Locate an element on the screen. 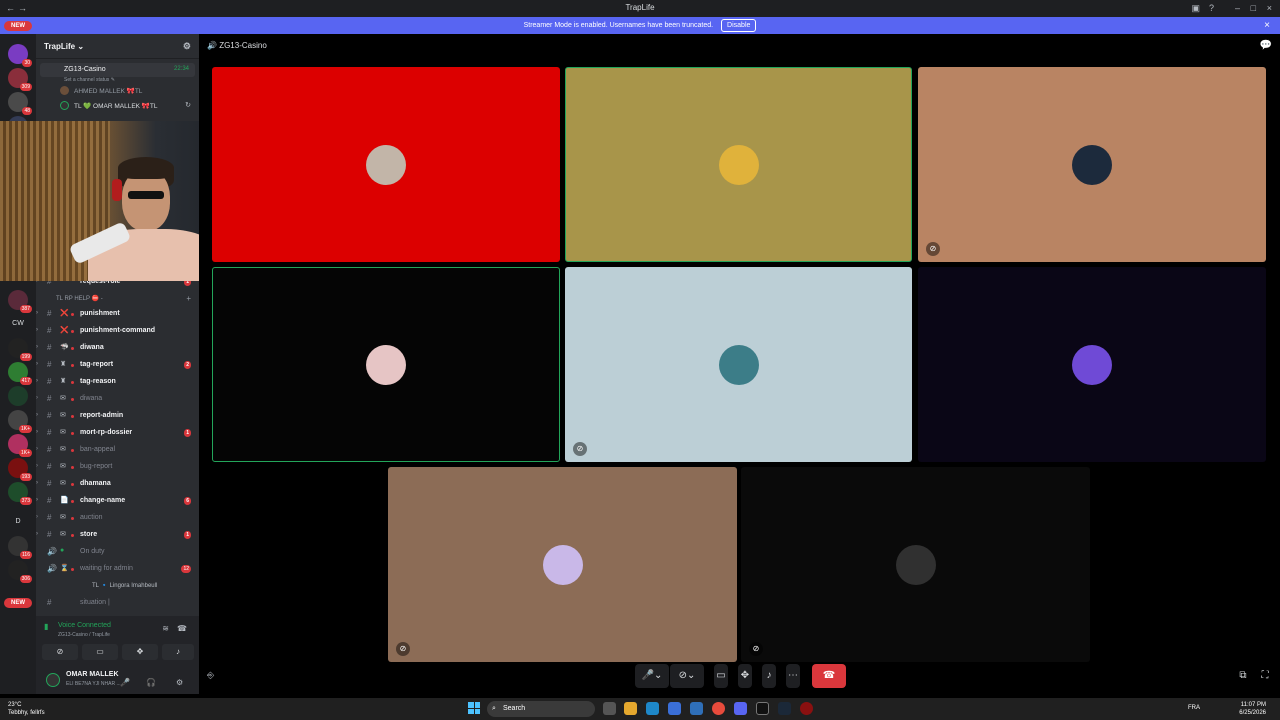 The image size is (1280, 720). channel-item: › # ✉ report-admin is located at coordinates (117, 416).